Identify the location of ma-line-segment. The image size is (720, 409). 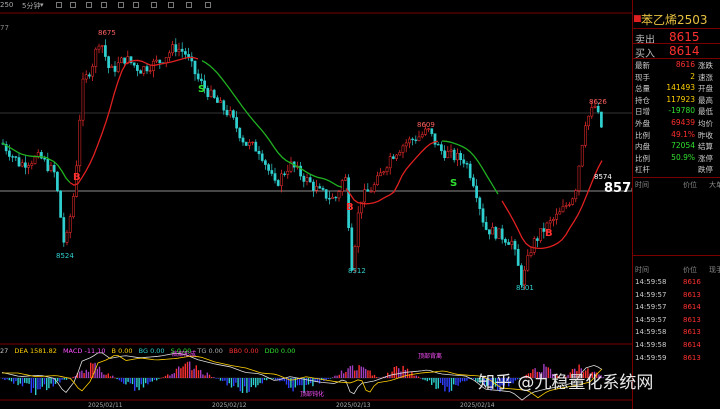
(392, 172).